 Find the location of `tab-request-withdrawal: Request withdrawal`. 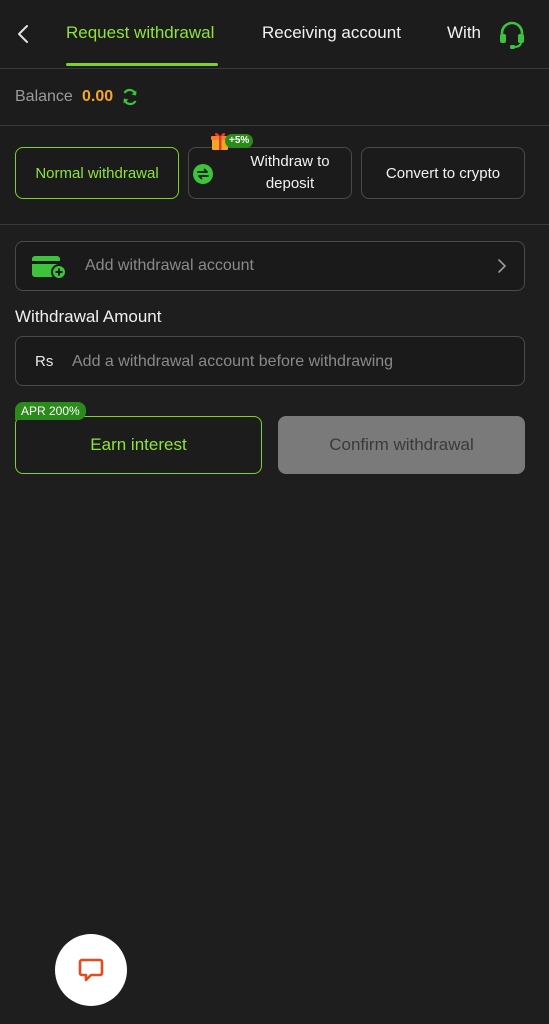

tab-request-withdrawal: Request withdrawal is located at coordinates (140, 33).